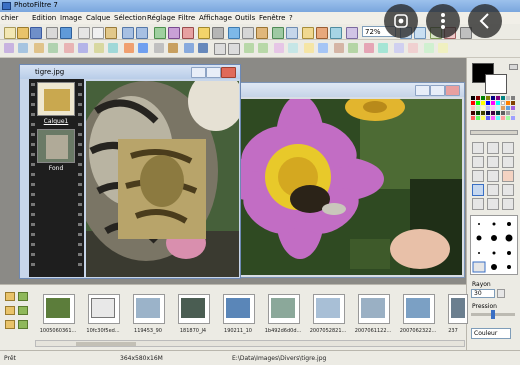 The width and height of the screenshot is (520, 365). Describe the element at coordinates (142, 33) in the screenshot. I see `redo-icon` at that location.